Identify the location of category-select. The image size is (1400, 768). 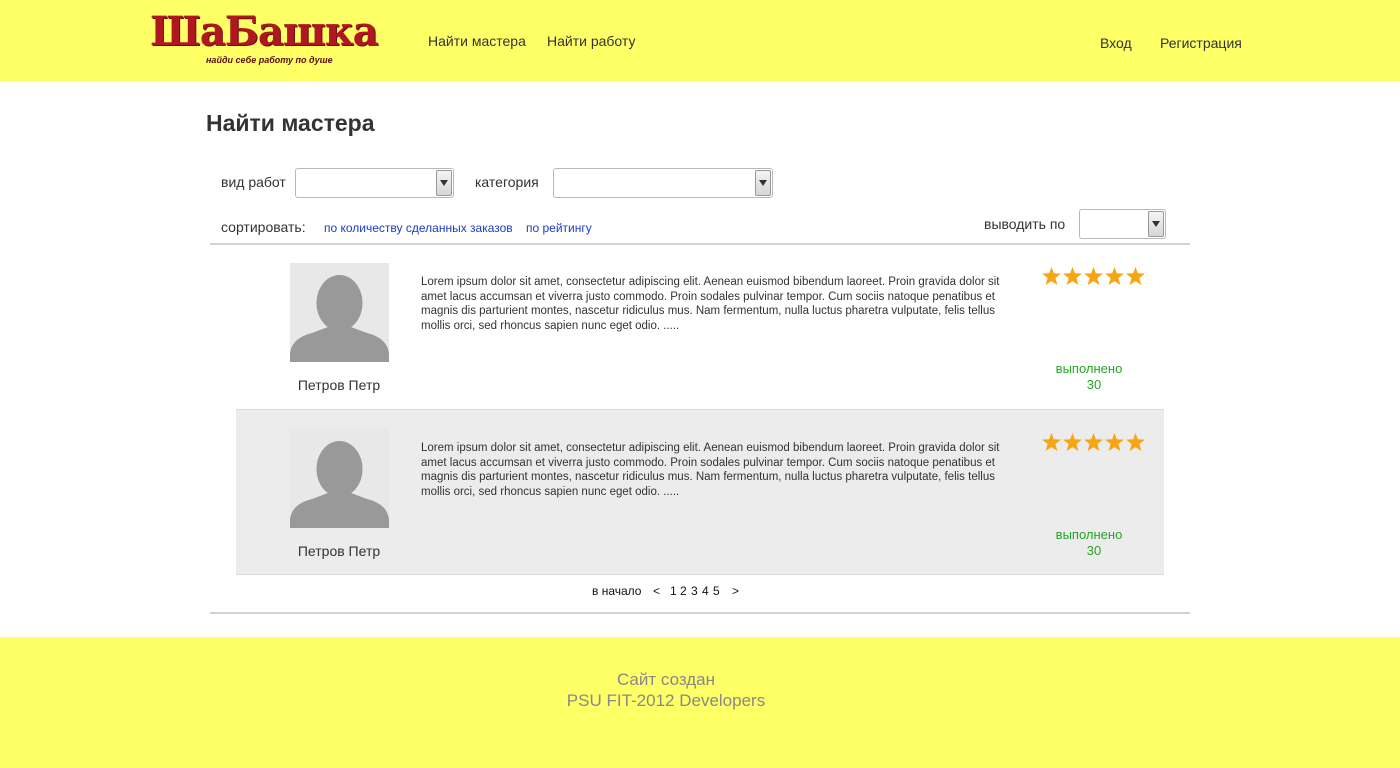
(663, 183).